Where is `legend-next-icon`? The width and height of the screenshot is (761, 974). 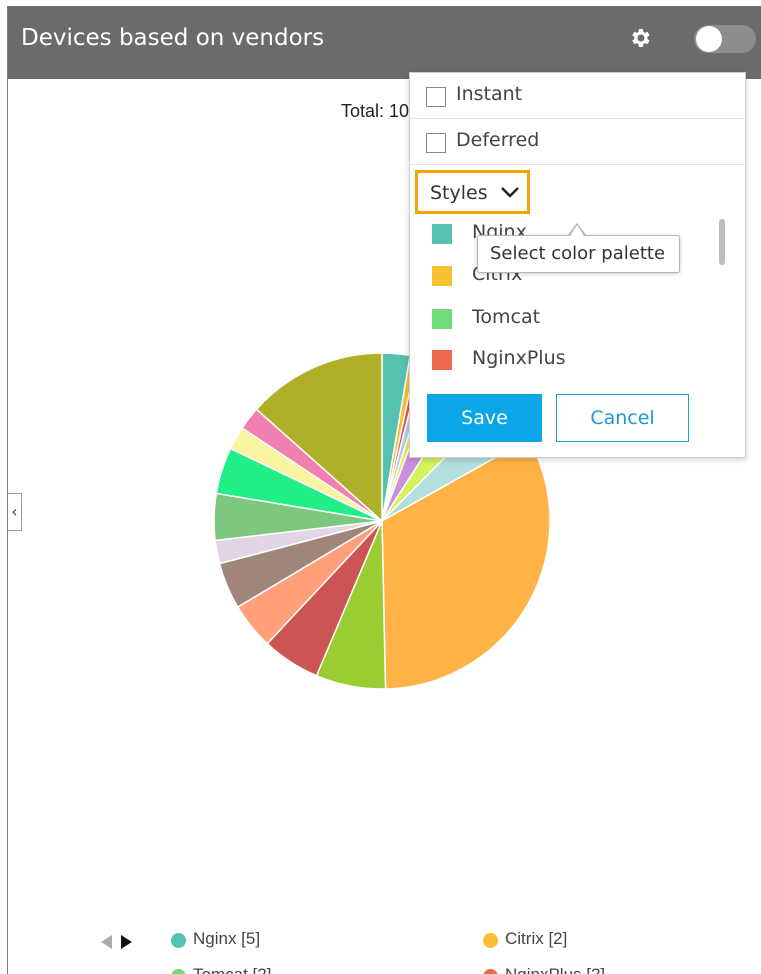
legend-next-icon is located at coordinates (126, 942).